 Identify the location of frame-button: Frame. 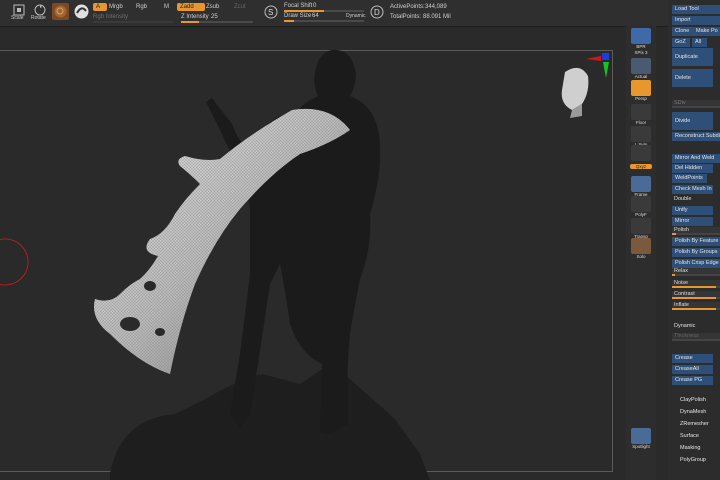
(641, 186).